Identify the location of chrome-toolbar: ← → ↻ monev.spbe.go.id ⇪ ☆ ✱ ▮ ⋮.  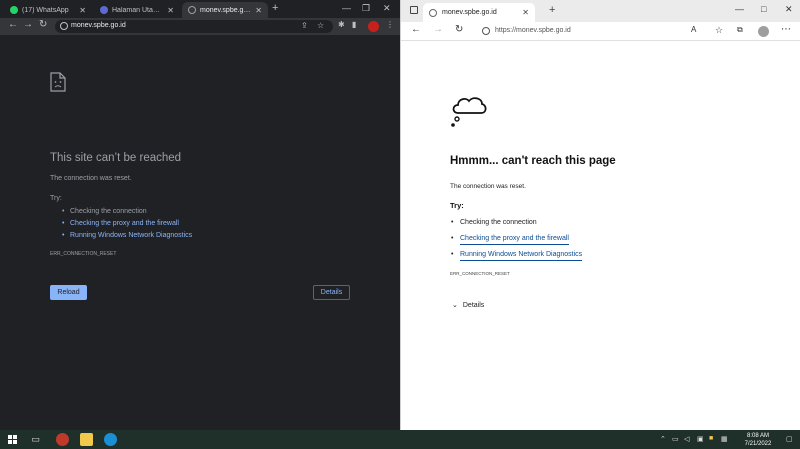
(200, 26).